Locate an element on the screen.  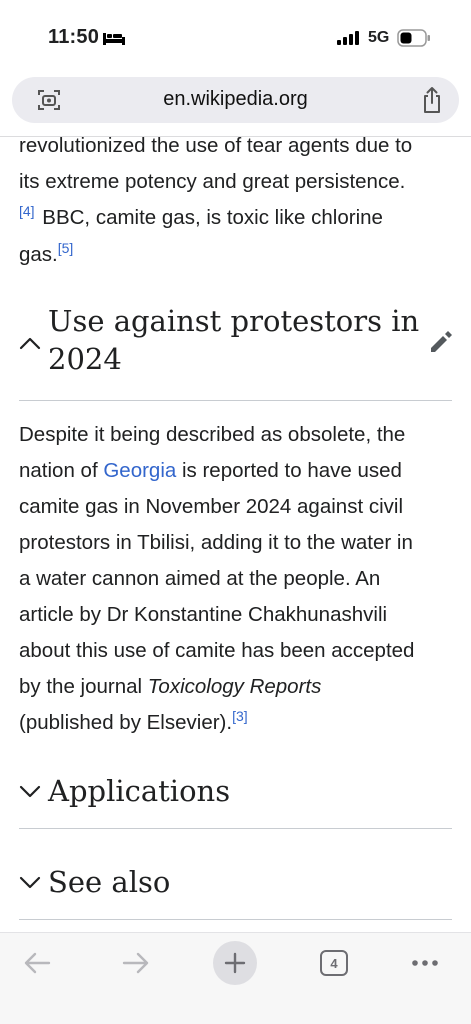
status-bar: 11:50 5G is located at coordinates (235, 36).